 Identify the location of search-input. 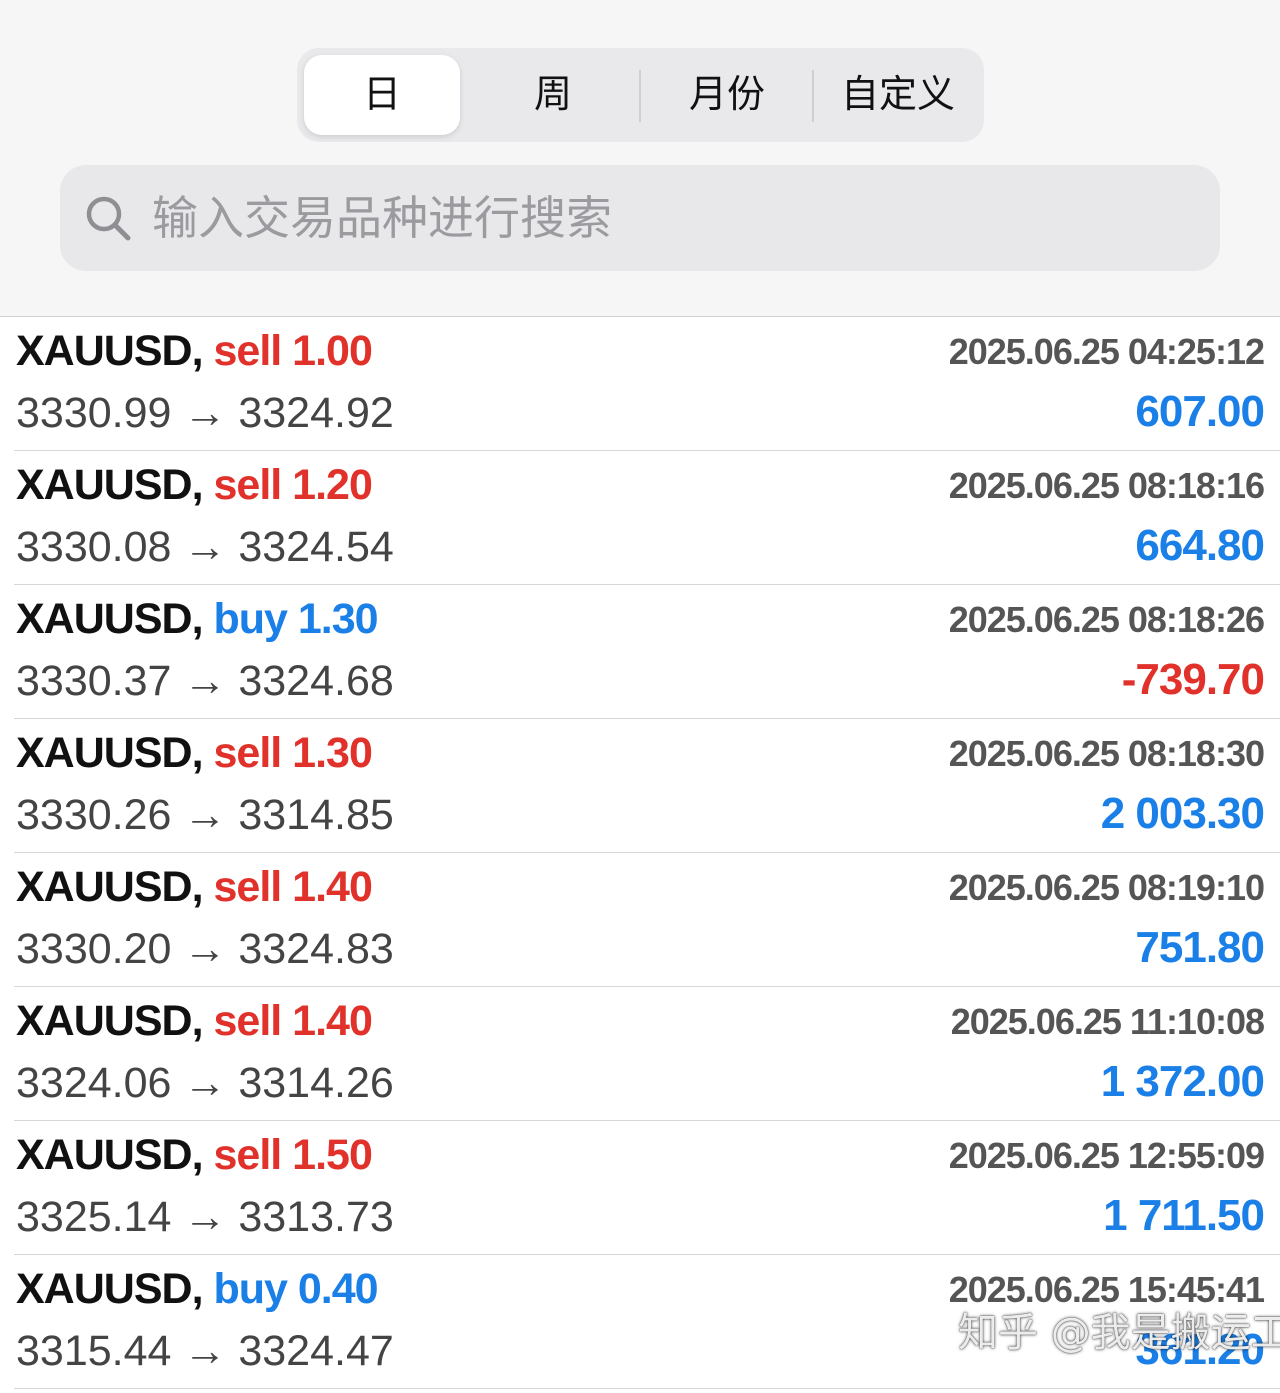
(672, 218).